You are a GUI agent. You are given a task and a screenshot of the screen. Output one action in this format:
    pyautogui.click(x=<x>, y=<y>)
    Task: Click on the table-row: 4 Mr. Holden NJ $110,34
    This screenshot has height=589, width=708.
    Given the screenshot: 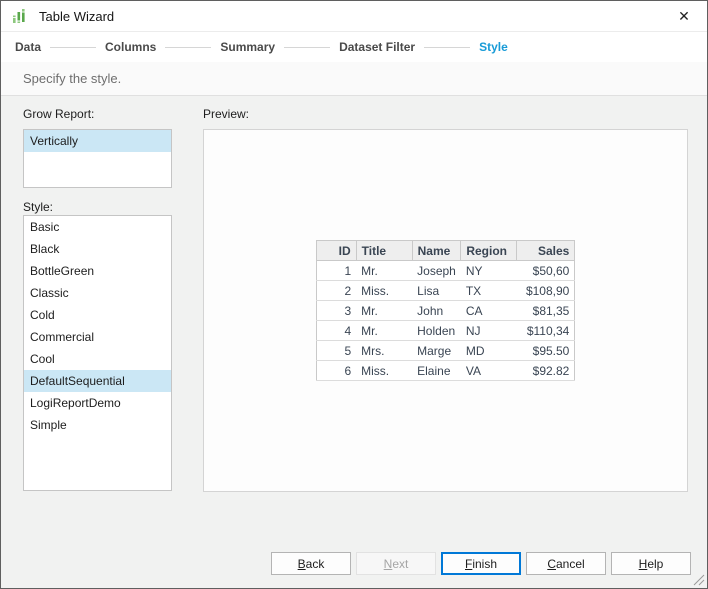 What is the action you would take?
    pyautogui.click(x=445, y=330)
    